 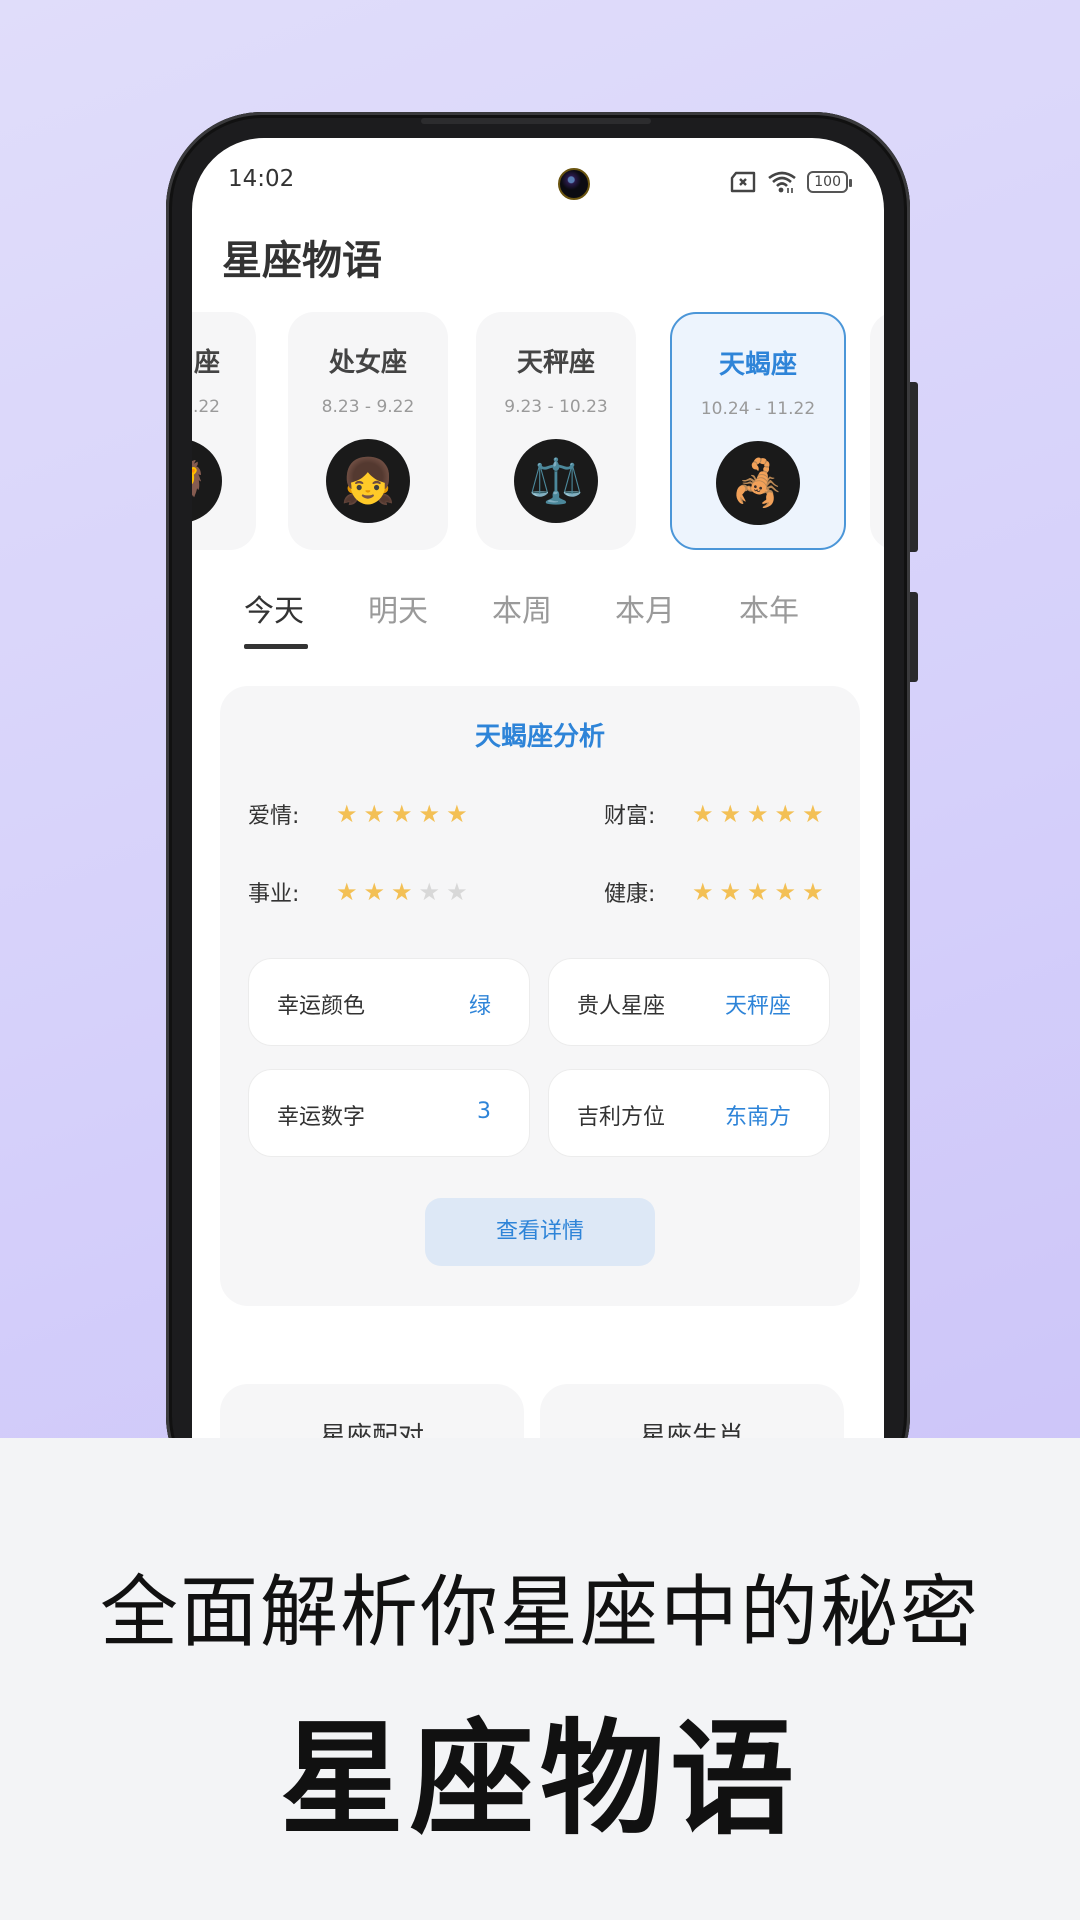 What do you see at coordinates (630, 894) in the screenshot?
I see `rating-label: 健康:` at bounding box center [630, 894].